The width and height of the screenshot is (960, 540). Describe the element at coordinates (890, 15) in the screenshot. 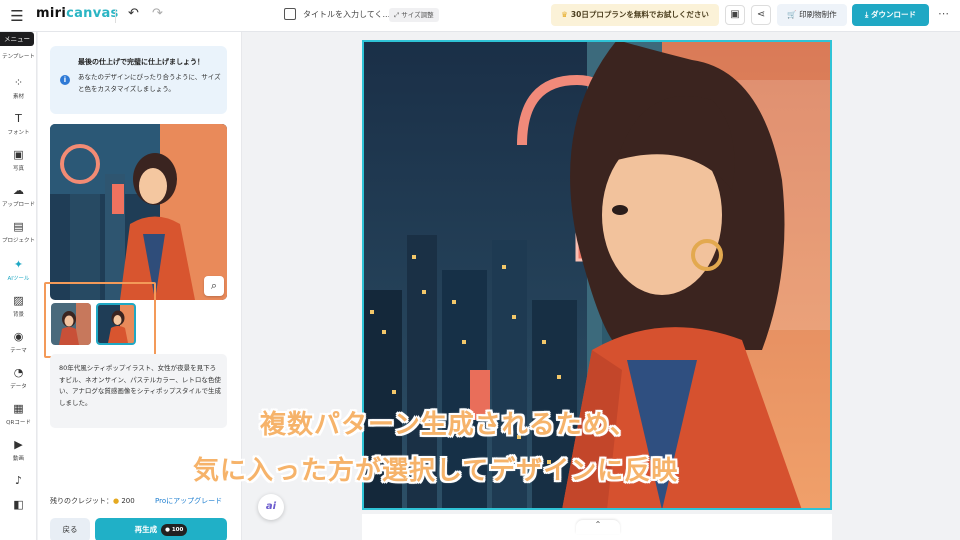

I see `download-button: ⤓ ダウンロード` at that location.